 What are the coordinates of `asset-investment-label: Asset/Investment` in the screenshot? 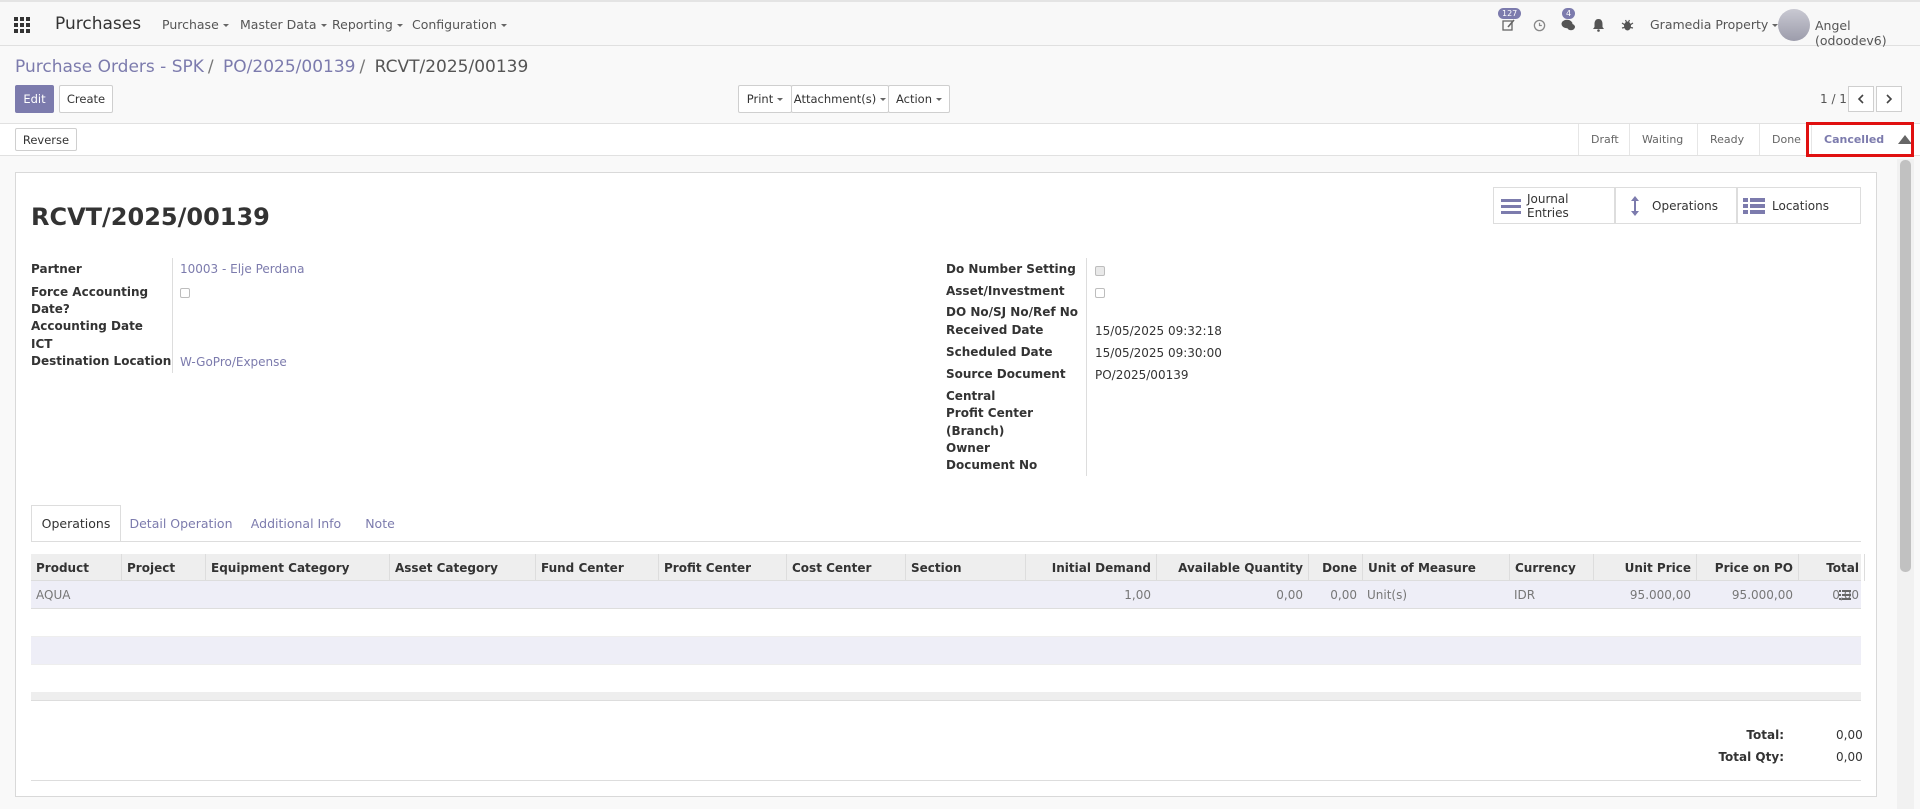 It's located at (1005, 291).